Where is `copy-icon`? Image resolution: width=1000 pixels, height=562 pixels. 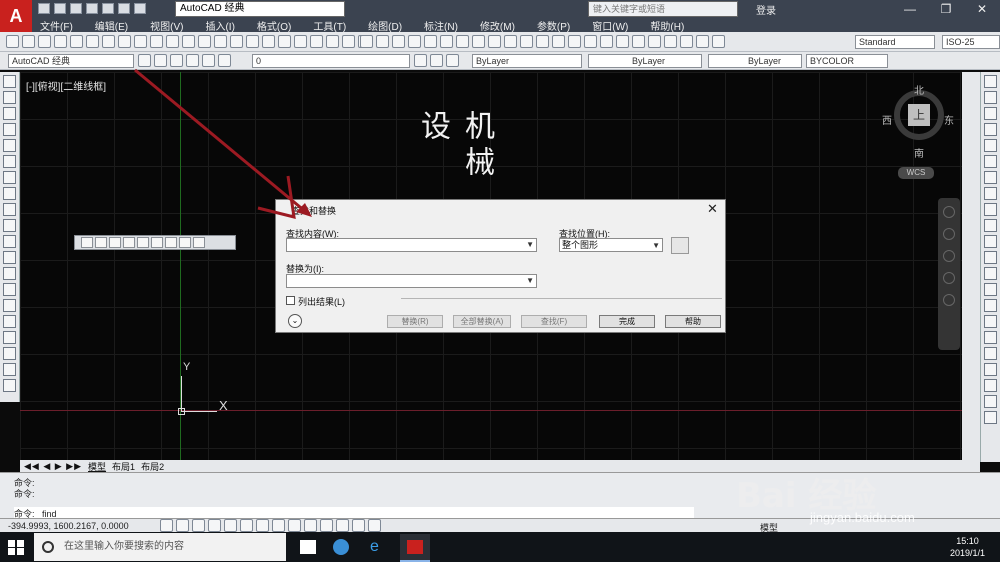 copy-icon is located at coordinates (990, 97).